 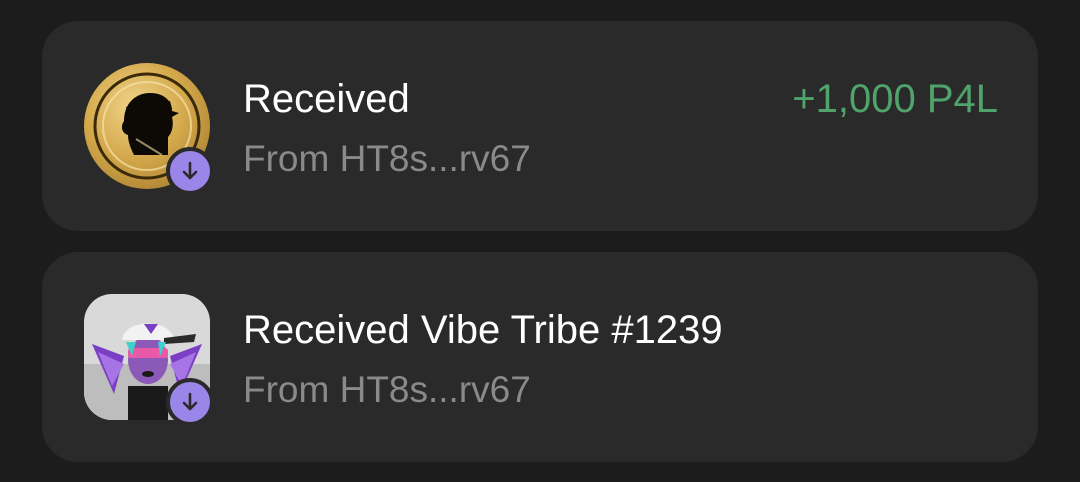 I want to click on token-avatar, so click(x=149, y=129).